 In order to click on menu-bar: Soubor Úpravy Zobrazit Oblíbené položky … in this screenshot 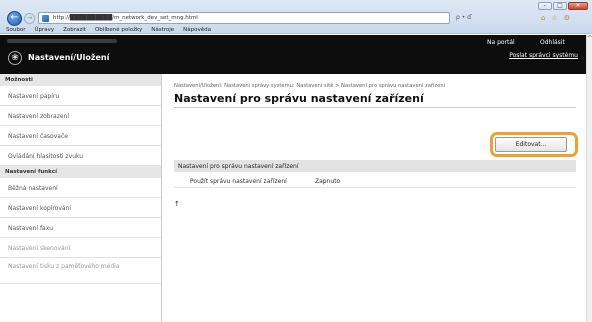, I will do `click(296, 30)`.